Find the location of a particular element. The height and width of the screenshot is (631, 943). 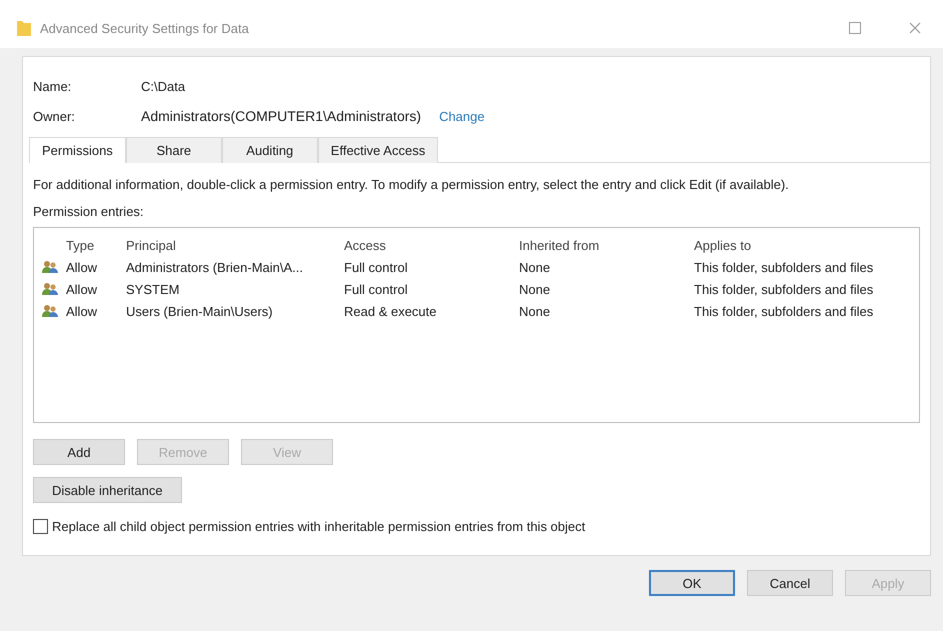

table-cell-text: SYSTEM is located at coordinates (153, 289).